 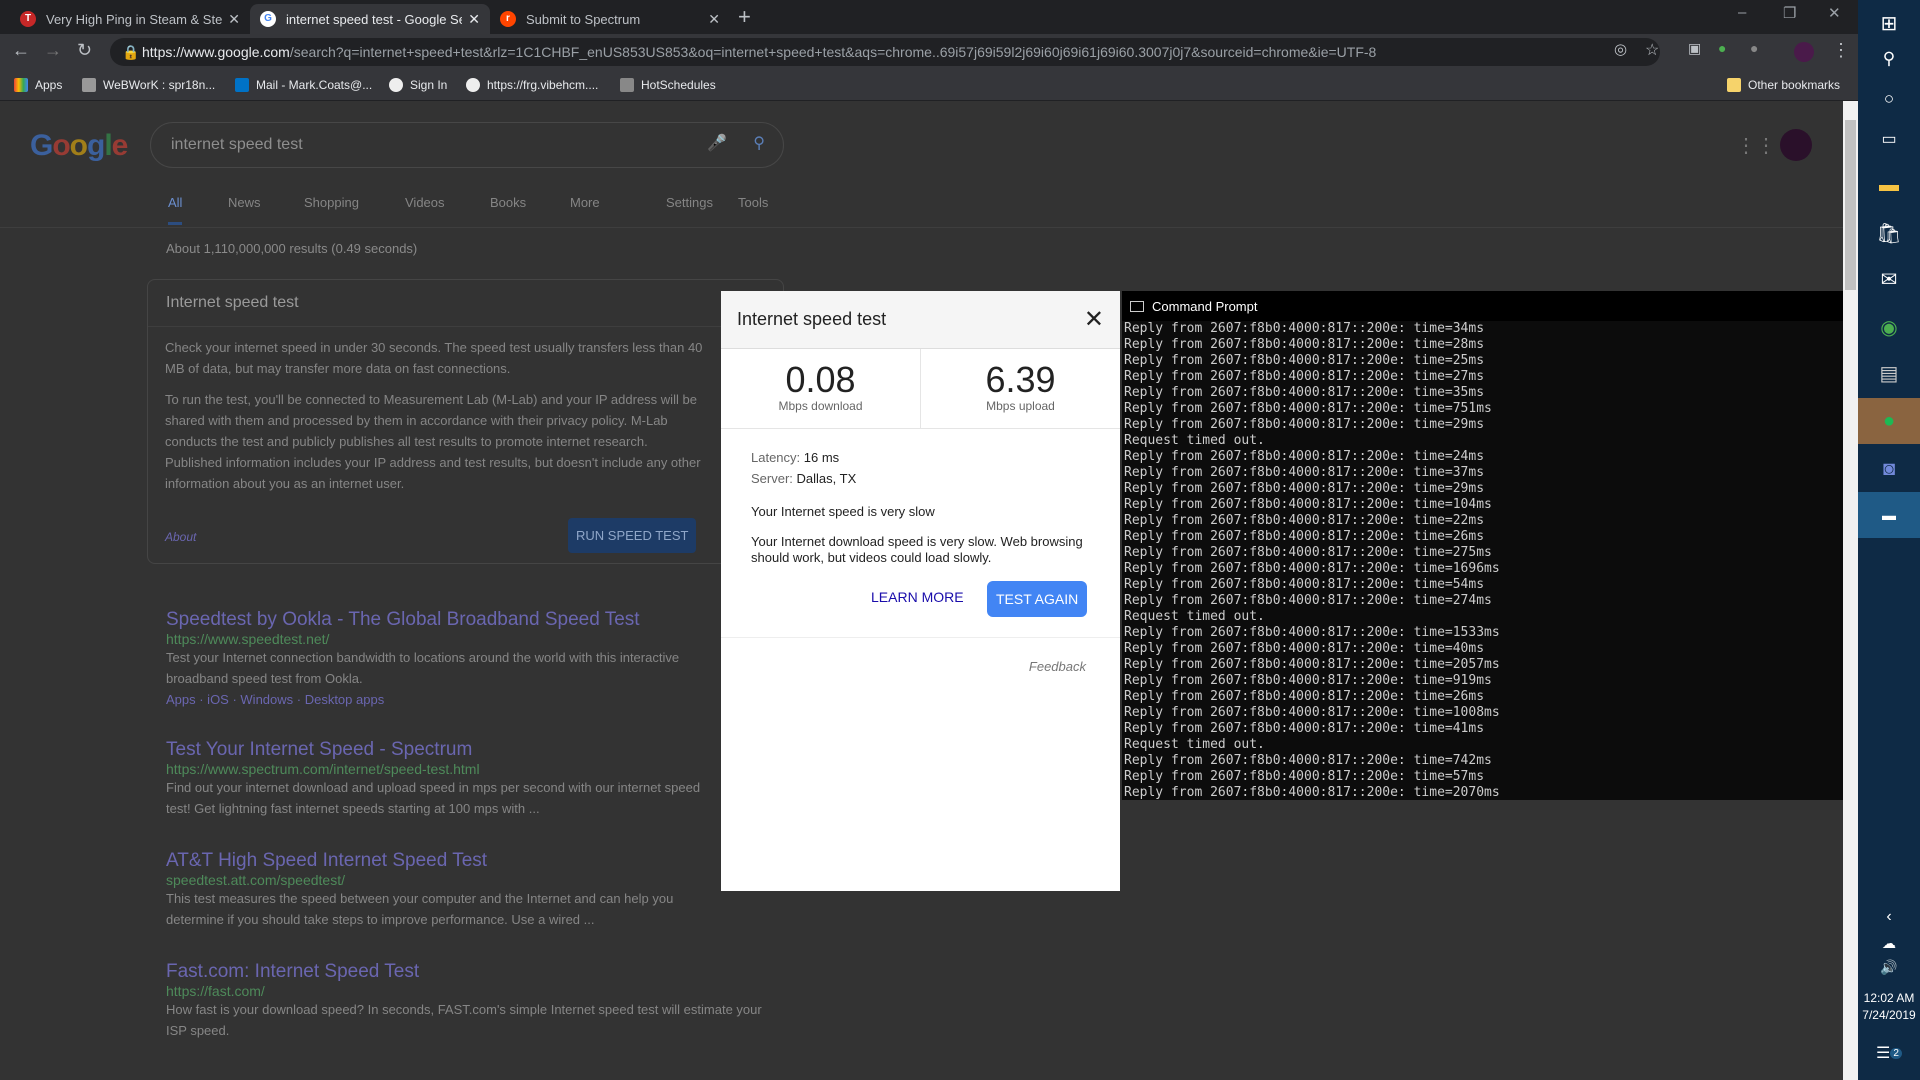 What do you see at coordinates (920, 637) in the screenshot?
I see `divider` at bounding box center [920, 637].